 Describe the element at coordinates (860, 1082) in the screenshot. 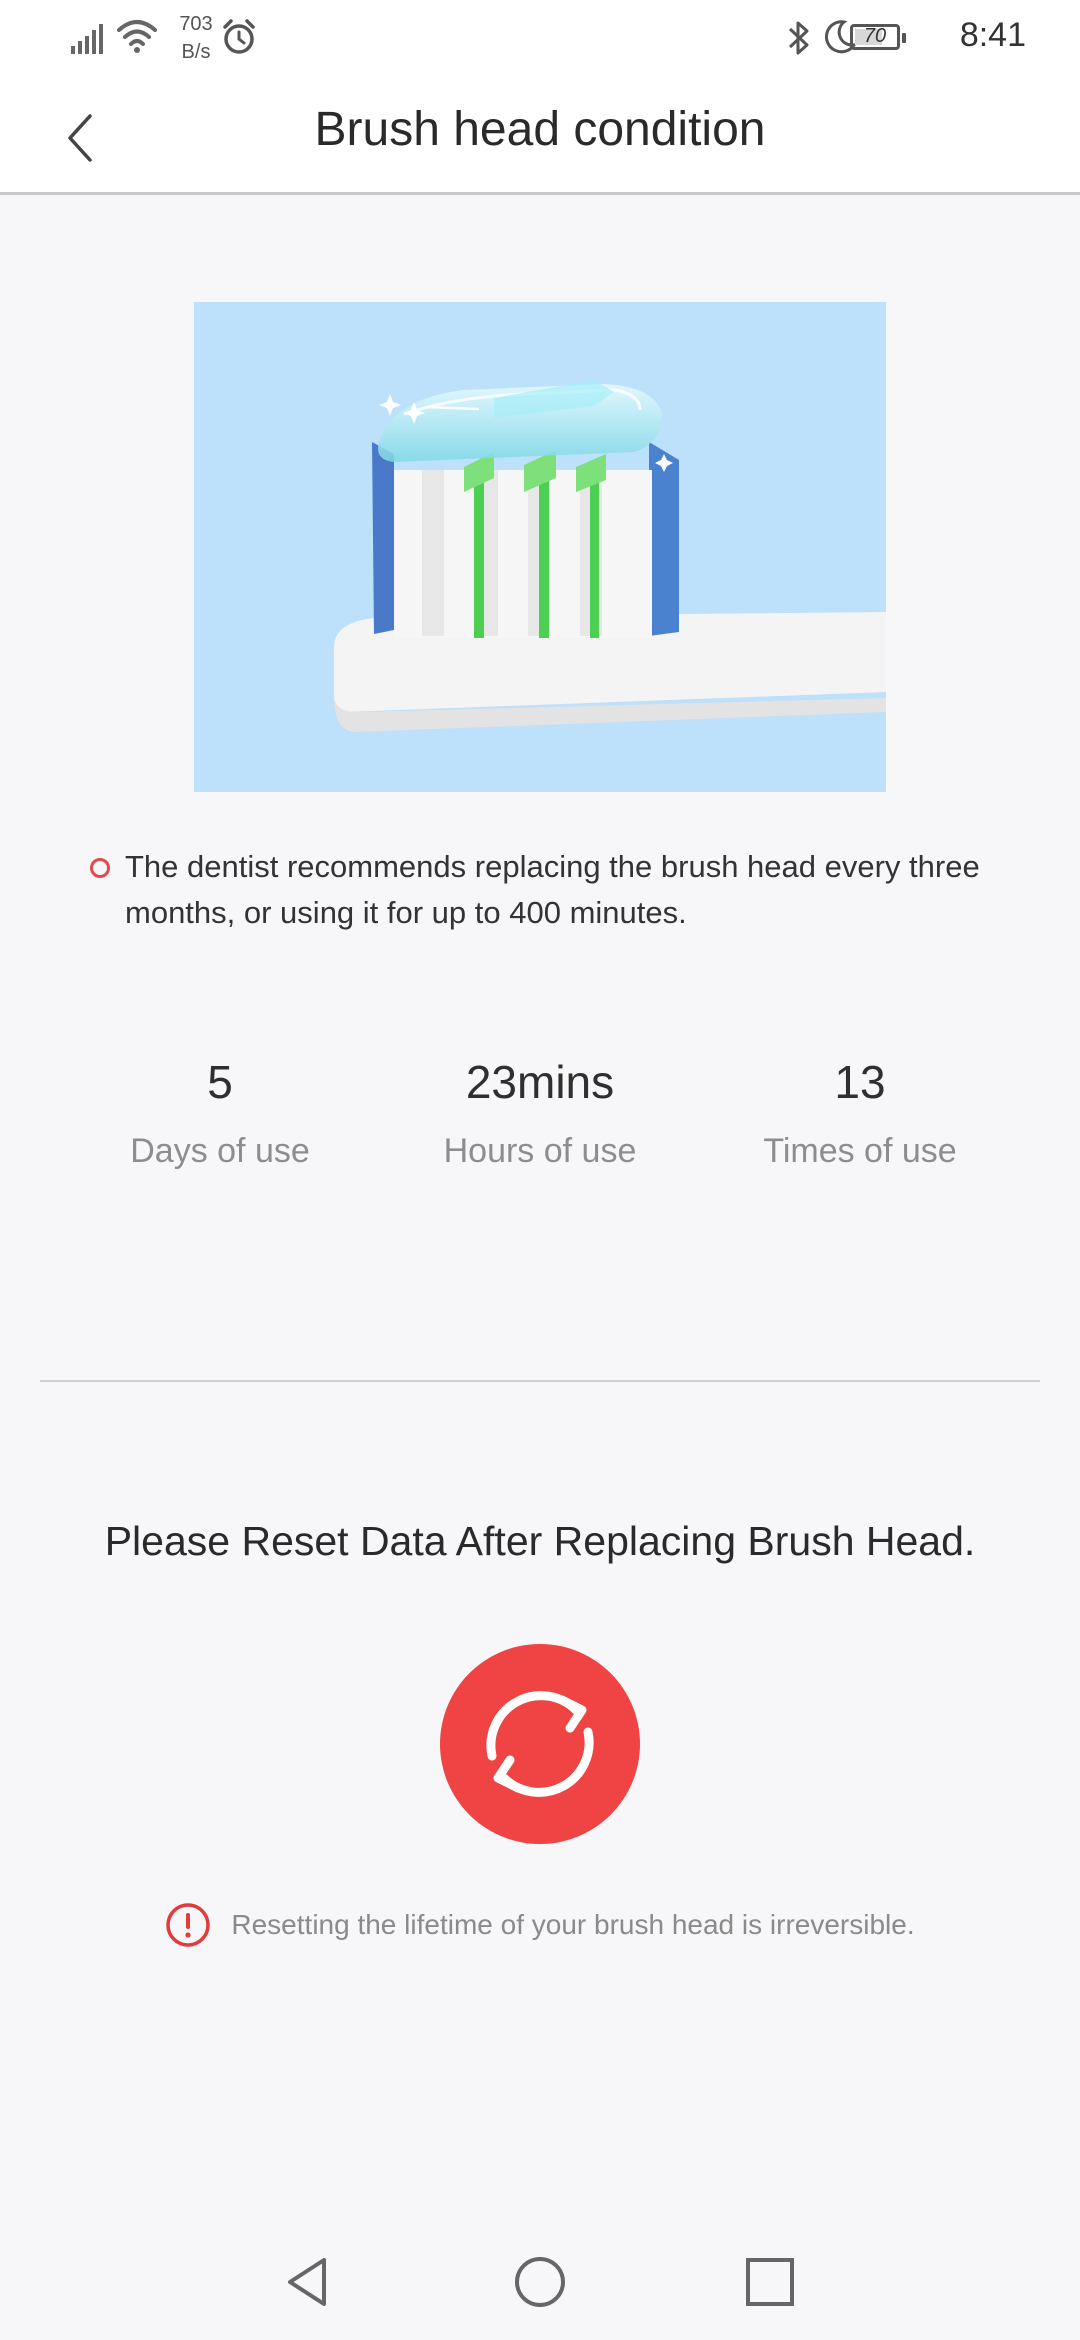

I see `stat-value: 13` at that location.